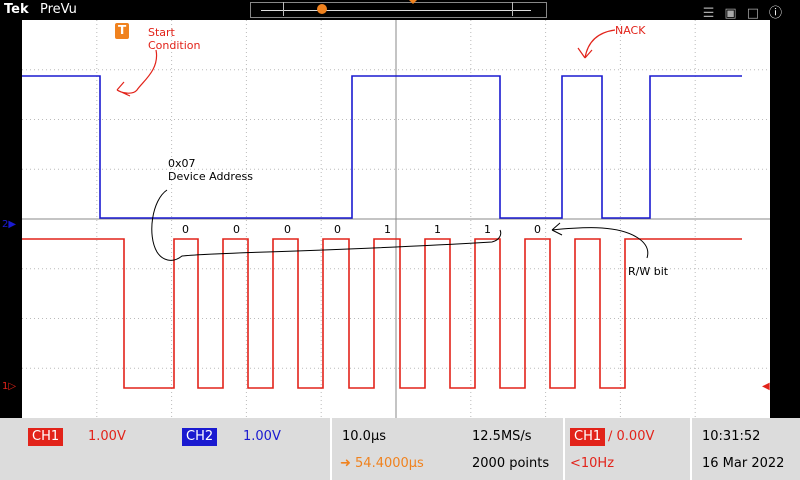  What do you see at coordinates (731, 436) in the screenshot?
I see `clock-time: 10:31:52` at bounding box center [731, 436].